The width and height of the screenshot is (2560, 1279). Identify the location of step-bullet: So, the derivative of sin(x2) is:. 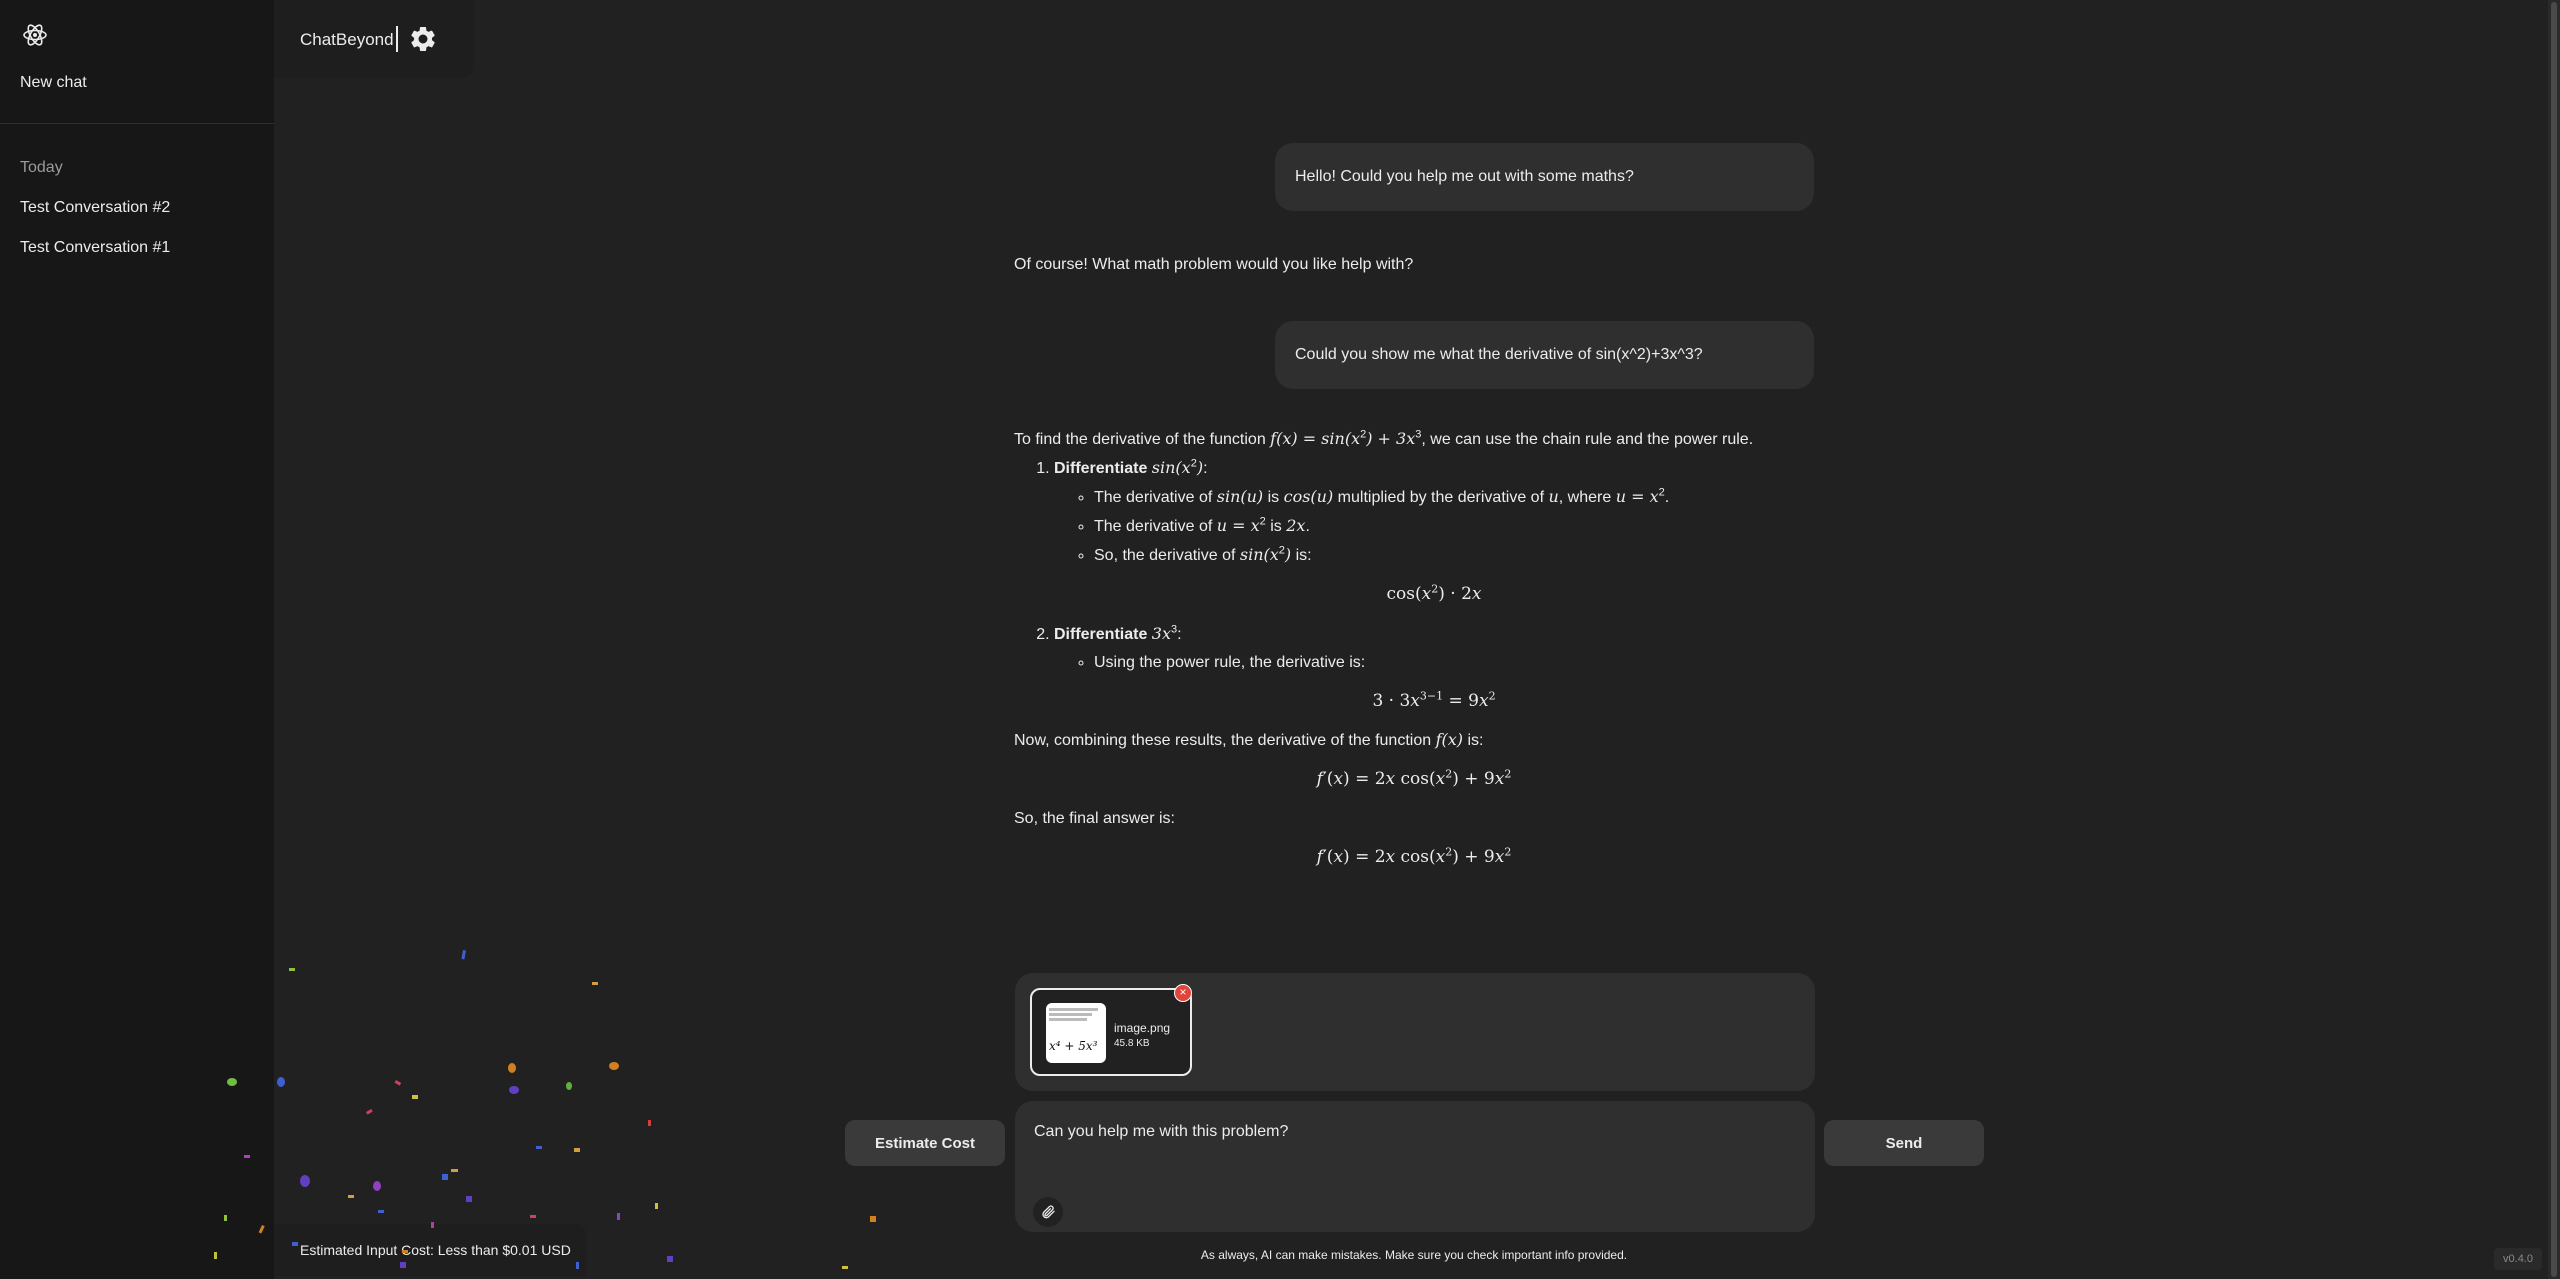
(1454, 555).